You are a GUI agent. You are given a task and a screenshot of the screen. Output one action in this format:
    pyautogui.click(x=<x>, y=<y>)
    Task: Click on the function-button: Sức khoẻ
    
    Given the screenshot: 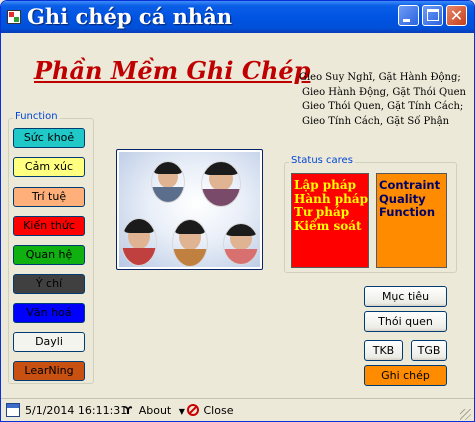 What is the action you would take?
    pyautogui.click(x=49, y=138)
    